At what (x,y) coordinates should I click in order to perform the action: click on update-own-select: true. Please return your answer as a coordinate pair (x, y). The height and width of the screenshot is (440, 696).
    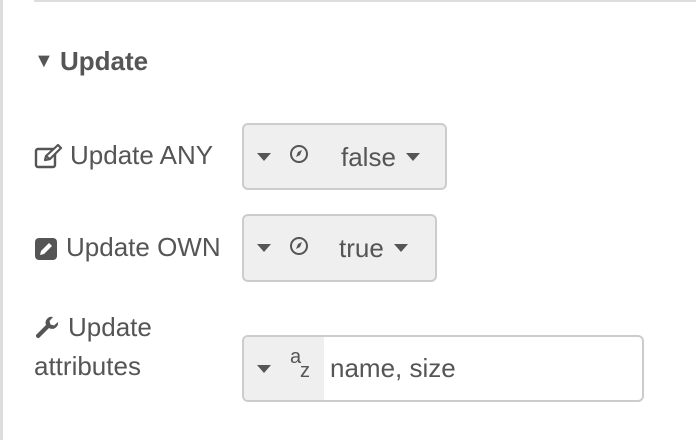
    Looking at the image, I should click on (339, 248).